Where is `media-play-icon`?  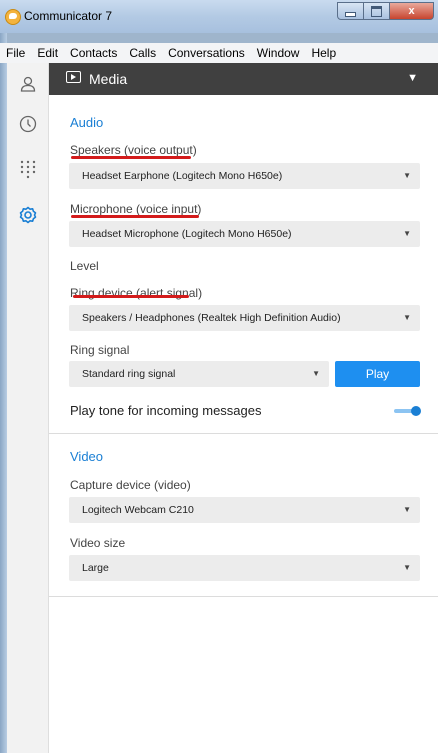 media-play-icon is located at coordinates (73, 77).